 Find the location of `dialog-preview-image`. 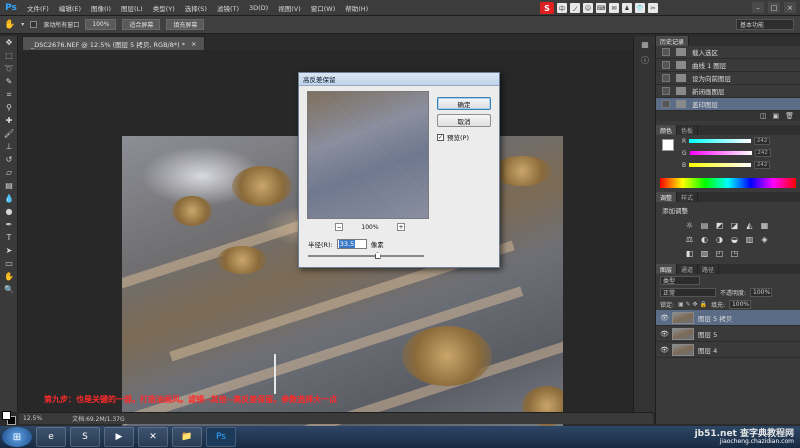

dialog-preview-image is located at coordinates (368, 155).